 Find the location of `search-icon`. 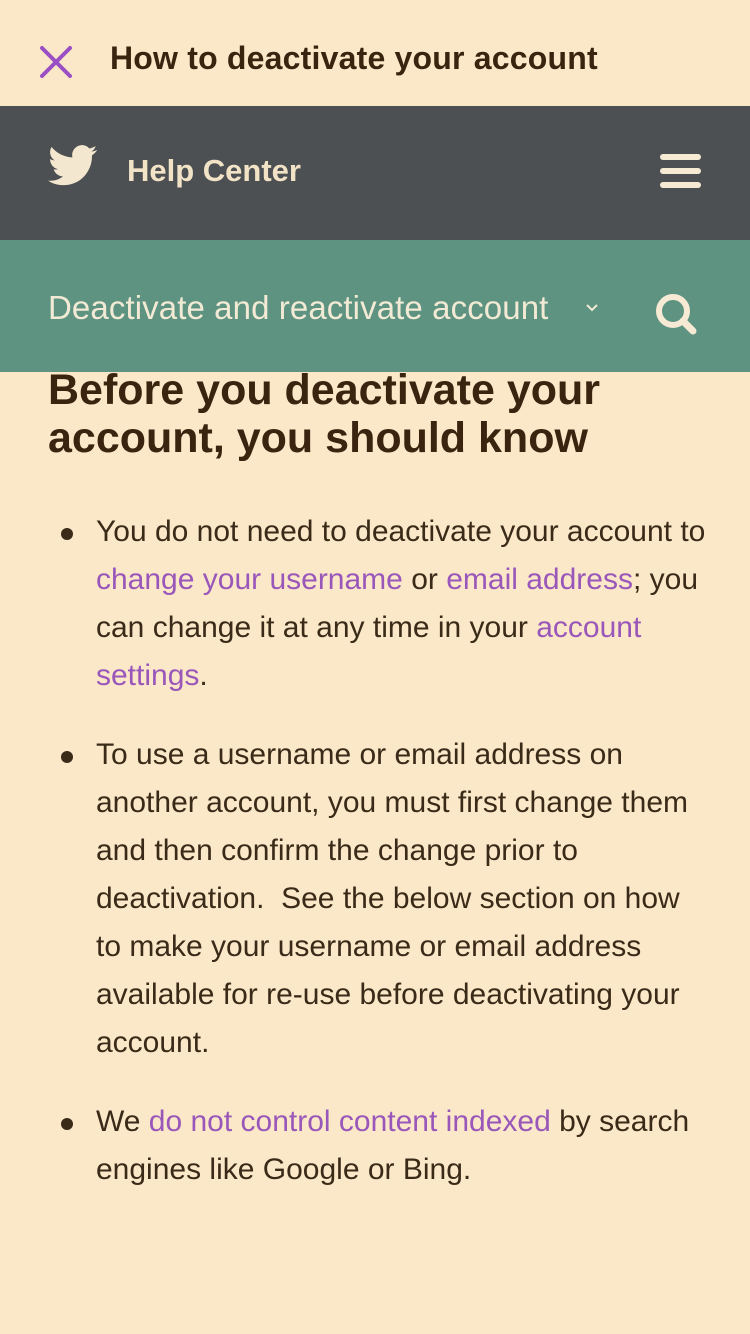

search-icon is located at coordinates (676, 314).